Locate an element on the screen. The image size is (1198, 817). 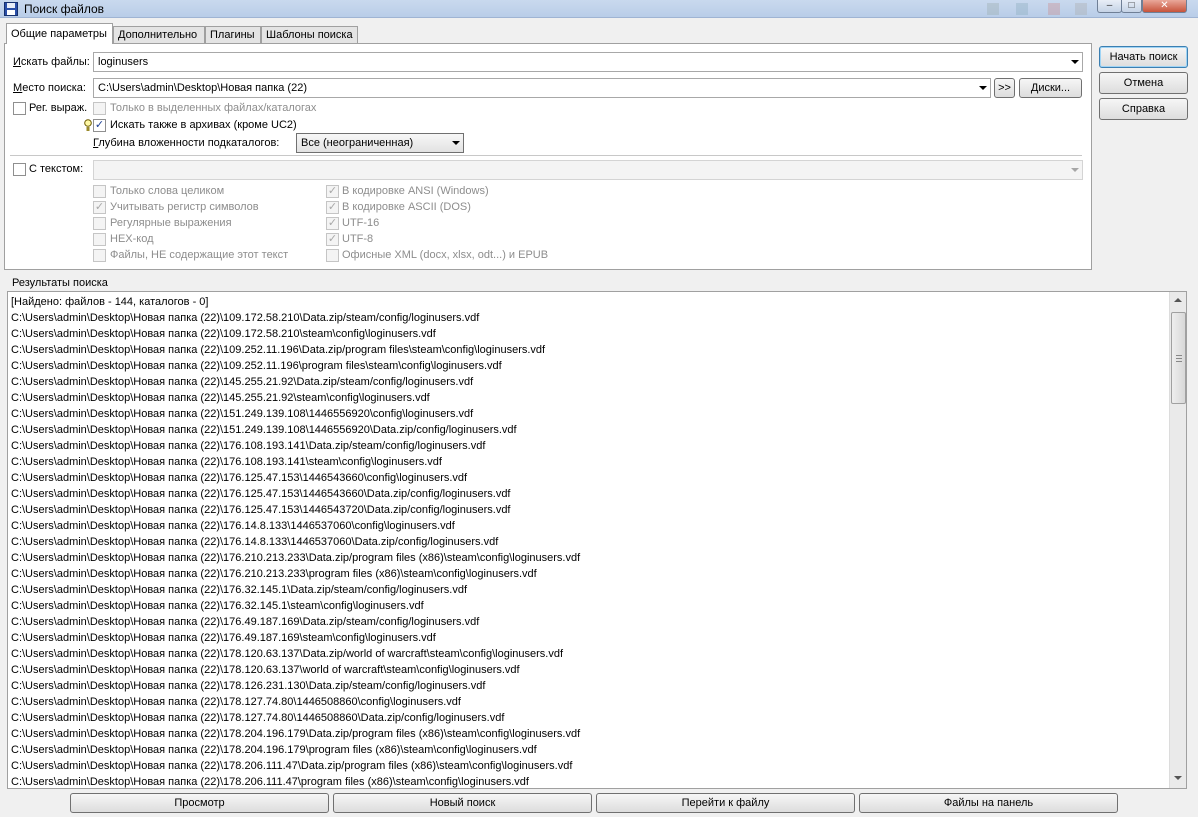
tab-plugins: Плагины is located at coordinates (233, 34).